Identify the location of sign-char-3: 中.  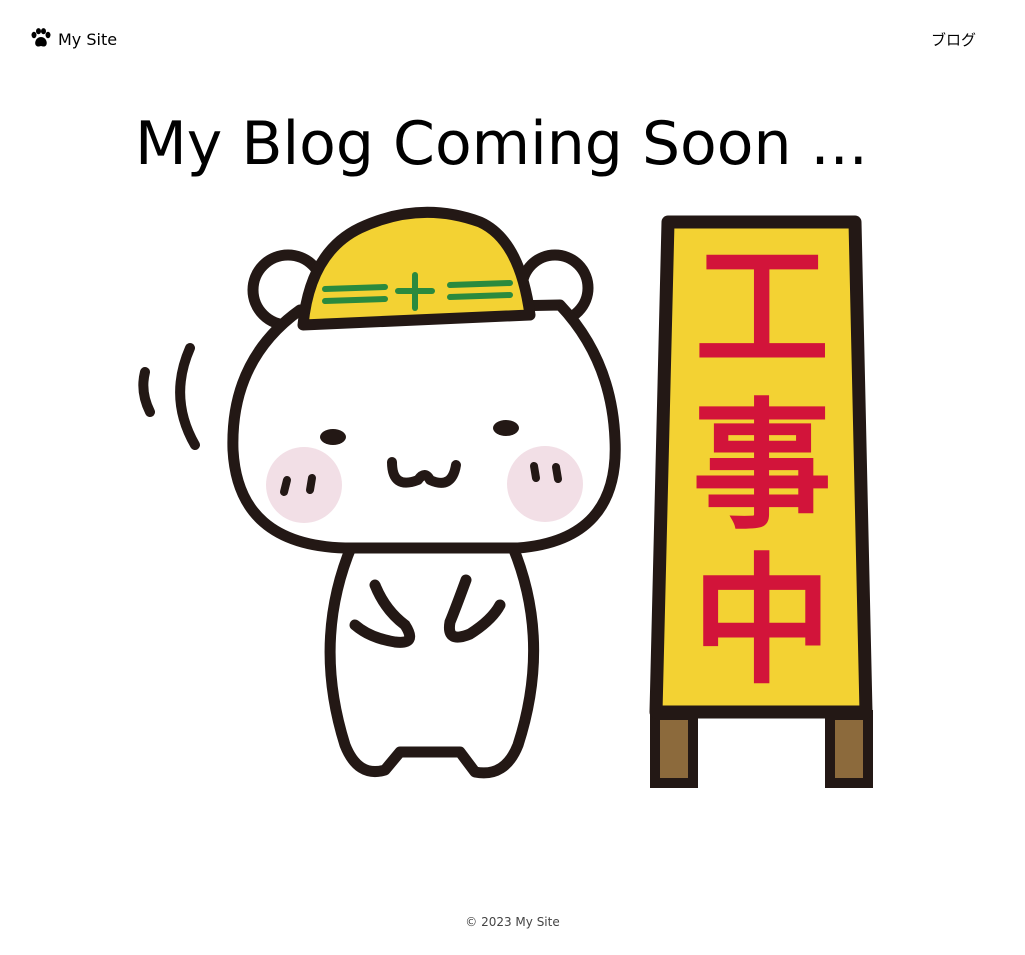
(762, 622).